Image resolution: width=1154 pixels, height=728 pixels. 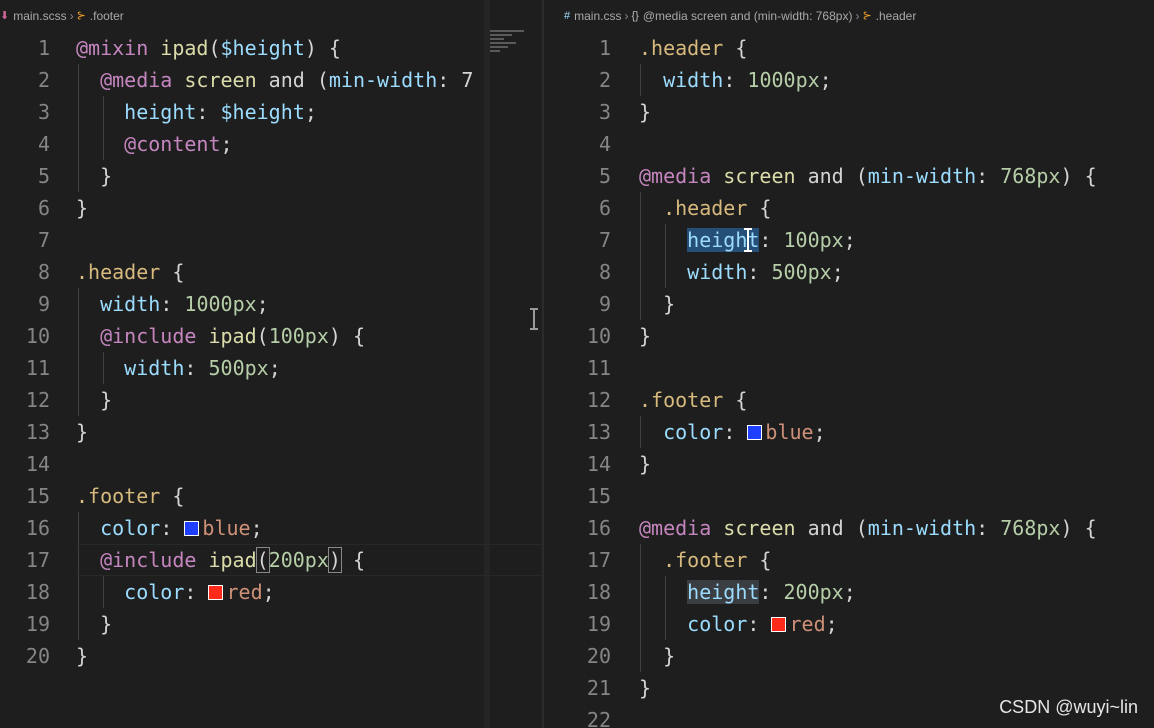 I want to click on code-line: 13 color: blue;, so click(x=849, y=432).